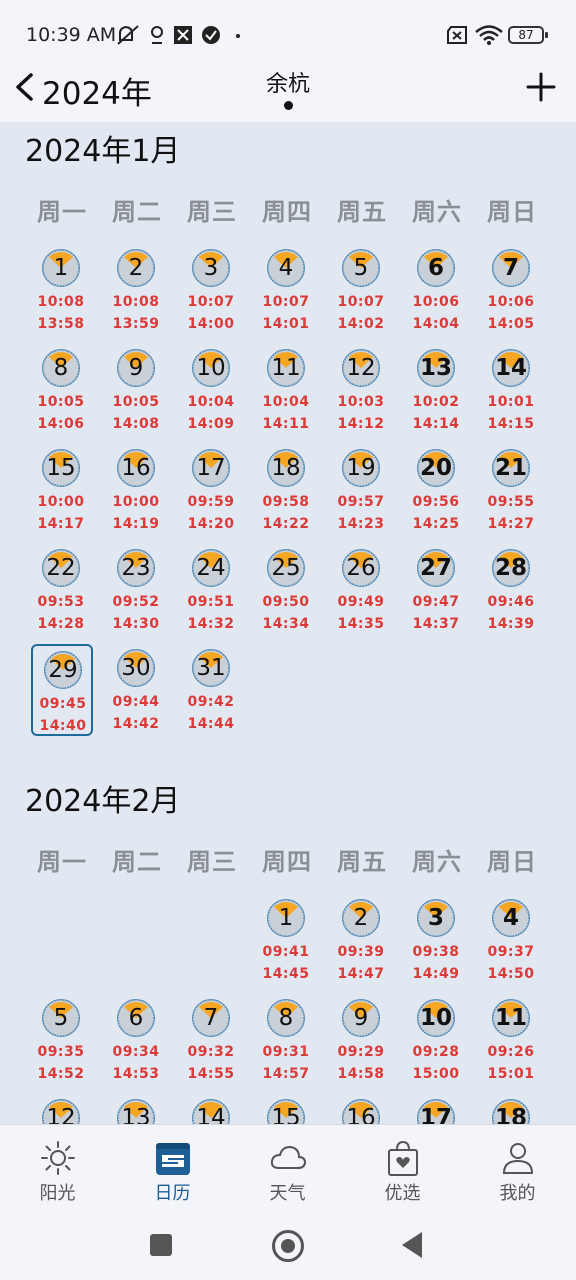  Describe the element at coordinates (62, 290) in the screenshot. I see `calendar-day: 1 10:08 13:58` at that location.